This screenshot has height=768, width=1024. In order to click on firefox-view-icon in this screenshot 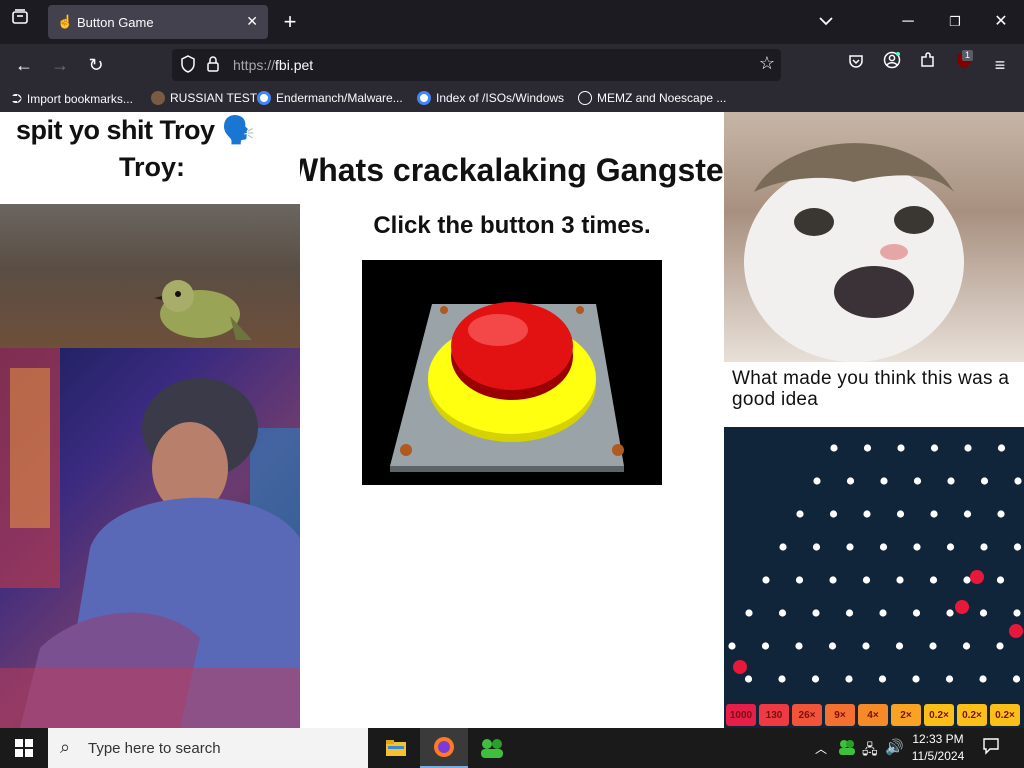, I will do `click(20, 22)`.